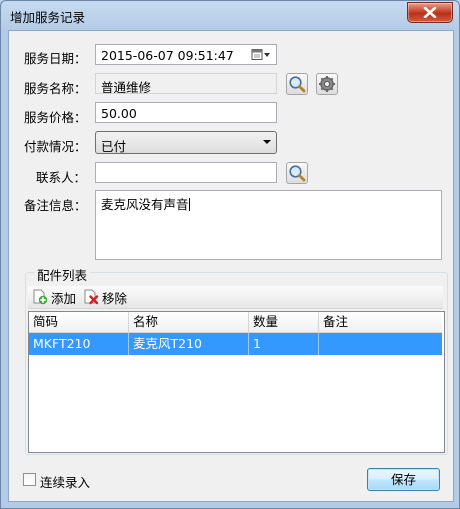 The image size is (460, 509). I want to click on text-cursor, so click(189, 204).